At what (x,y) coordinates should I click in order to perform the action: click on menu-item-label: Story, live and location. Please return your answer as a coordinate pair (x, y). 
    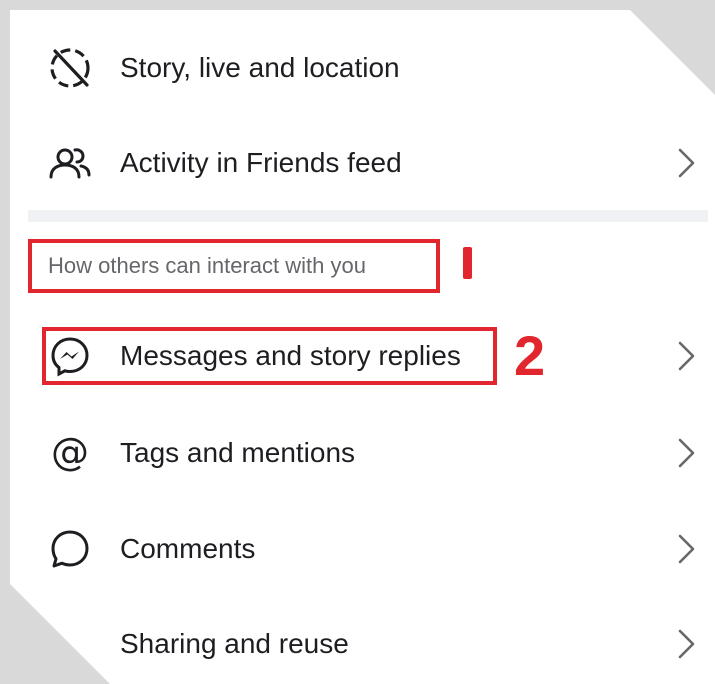
    Looking at the image, I should click on (260, 67).